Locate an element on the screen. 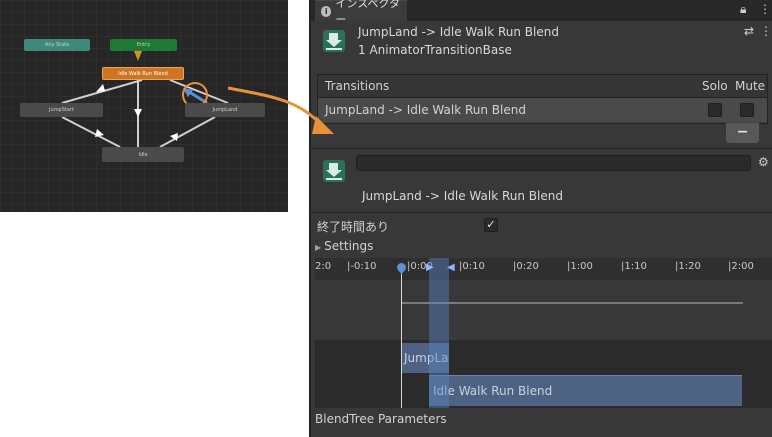 Image resolution: width=772 pixels, height=437 pixels. solo-column-label: Solo is located at coordinates (715, 86).